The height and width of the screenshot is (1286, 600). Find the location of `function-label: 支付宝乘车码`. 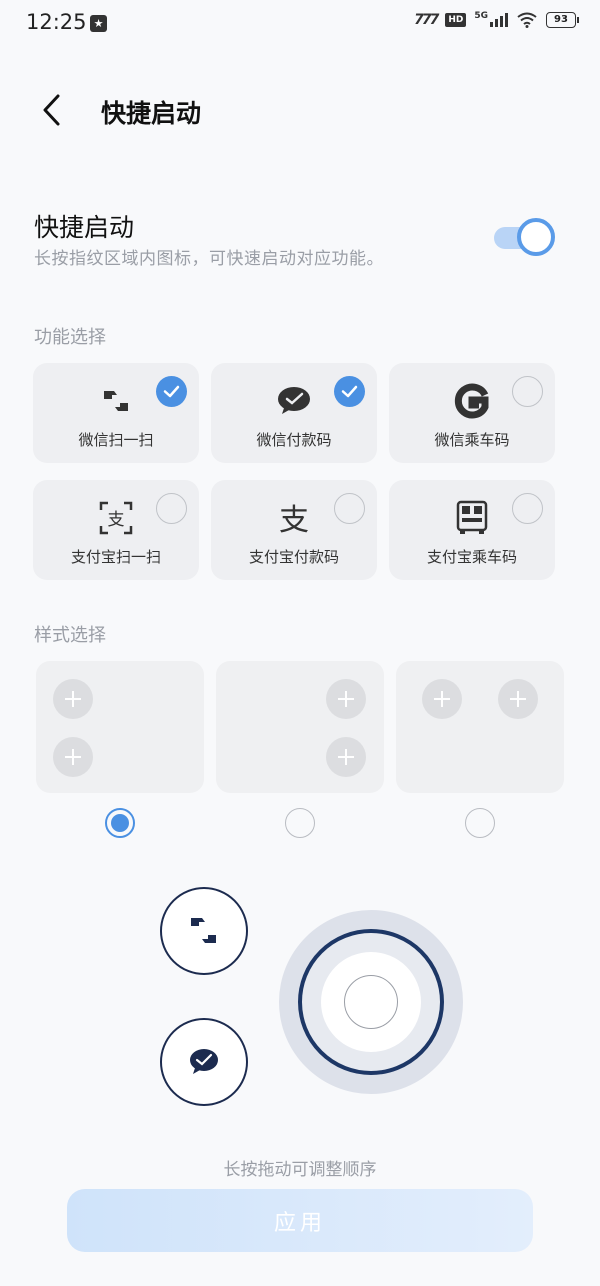

function-label: 支付宝乘车码 is located at coordinates (471, 557).